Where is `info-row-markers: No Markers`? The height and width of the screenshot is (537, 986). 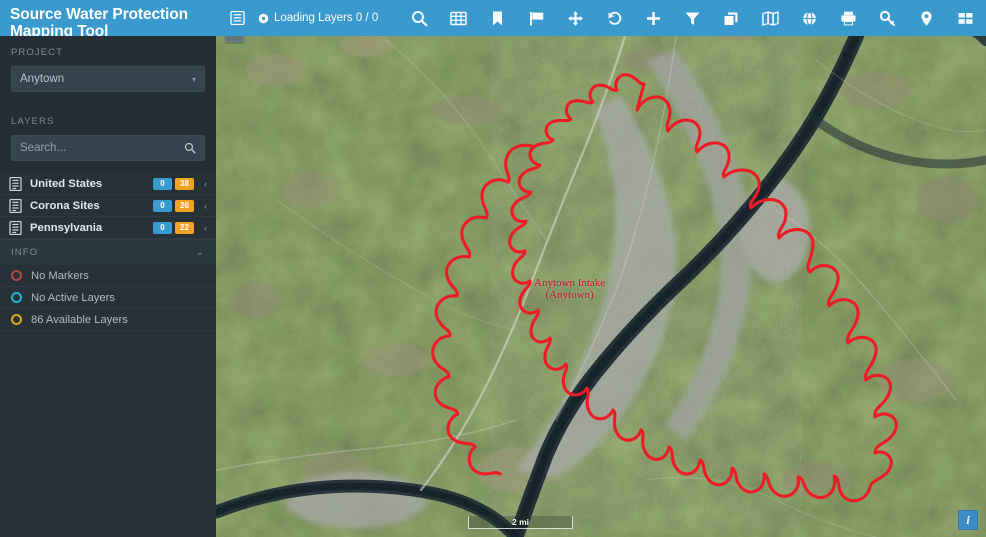
info-row-markers: No Markers is located at coordinates (108, 276).